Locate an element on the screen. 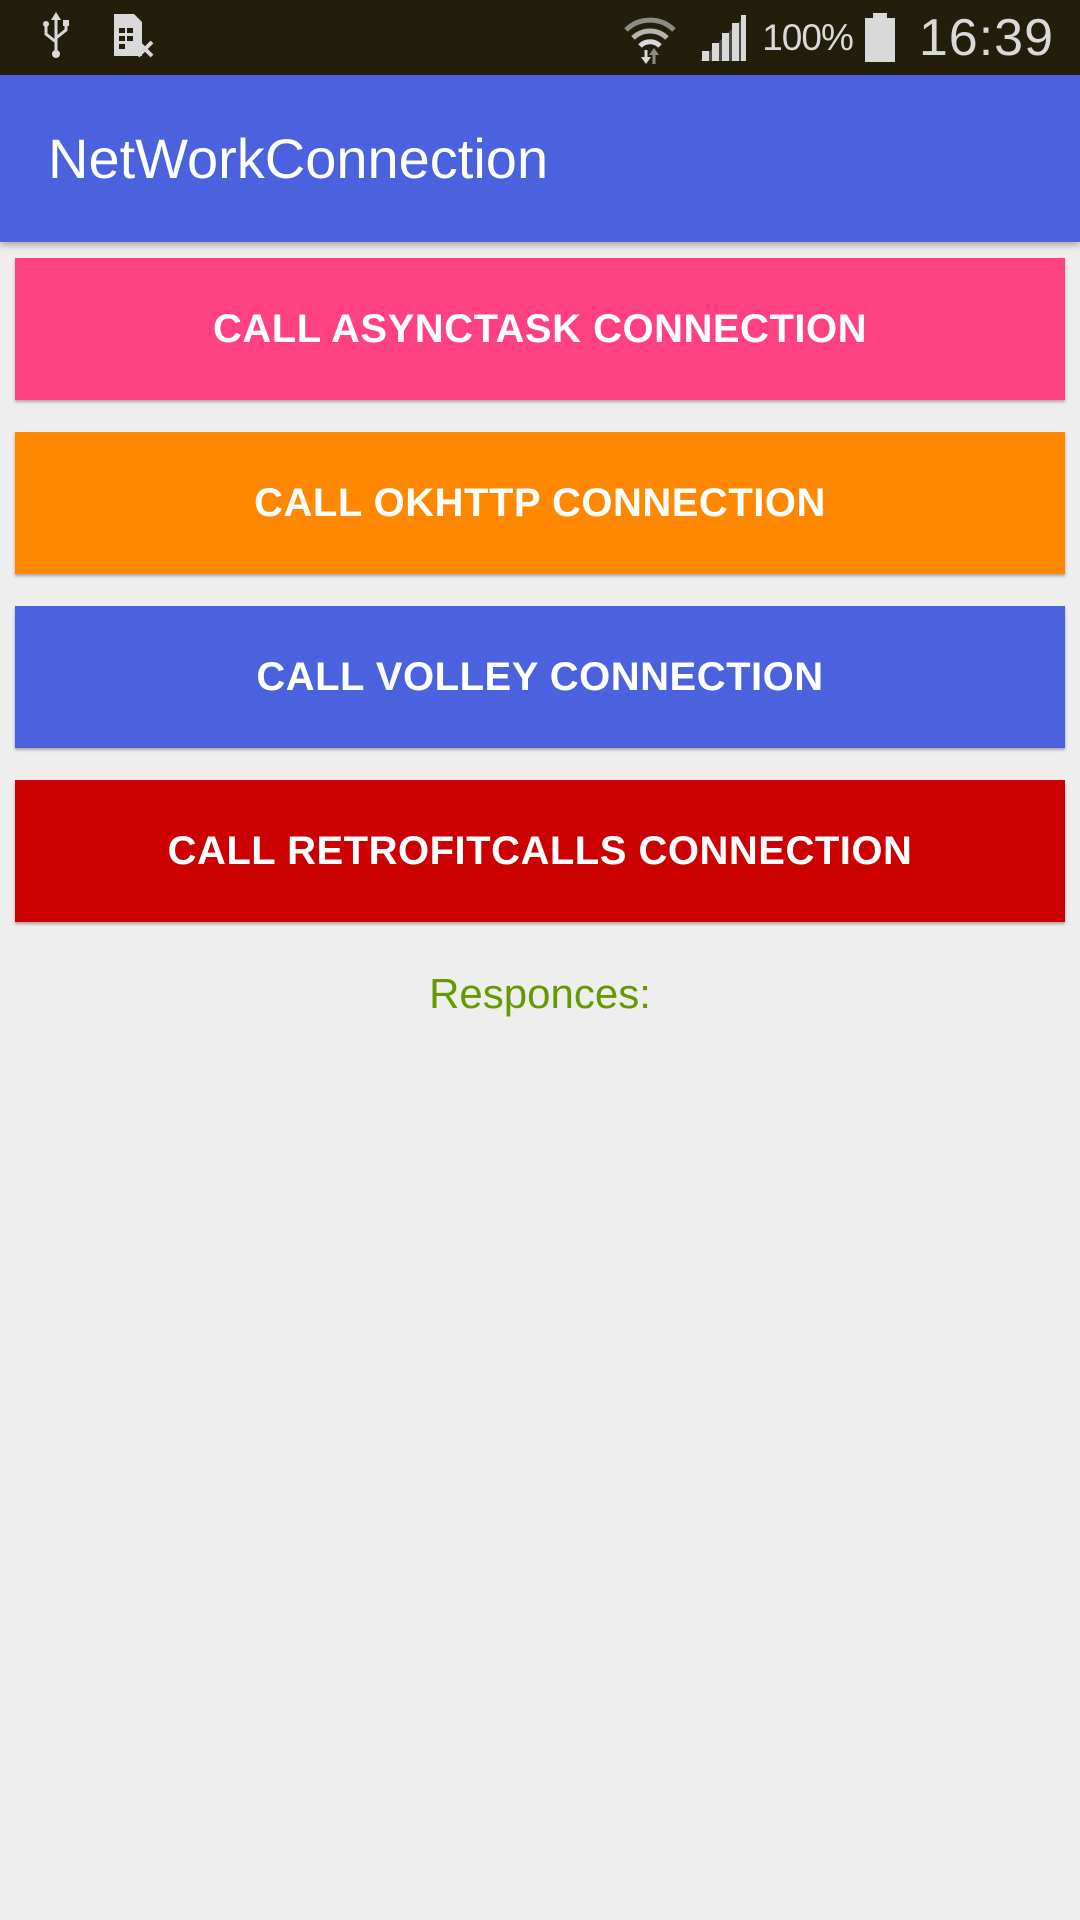  cell-signal-icon is located at coordinates (723, 38).